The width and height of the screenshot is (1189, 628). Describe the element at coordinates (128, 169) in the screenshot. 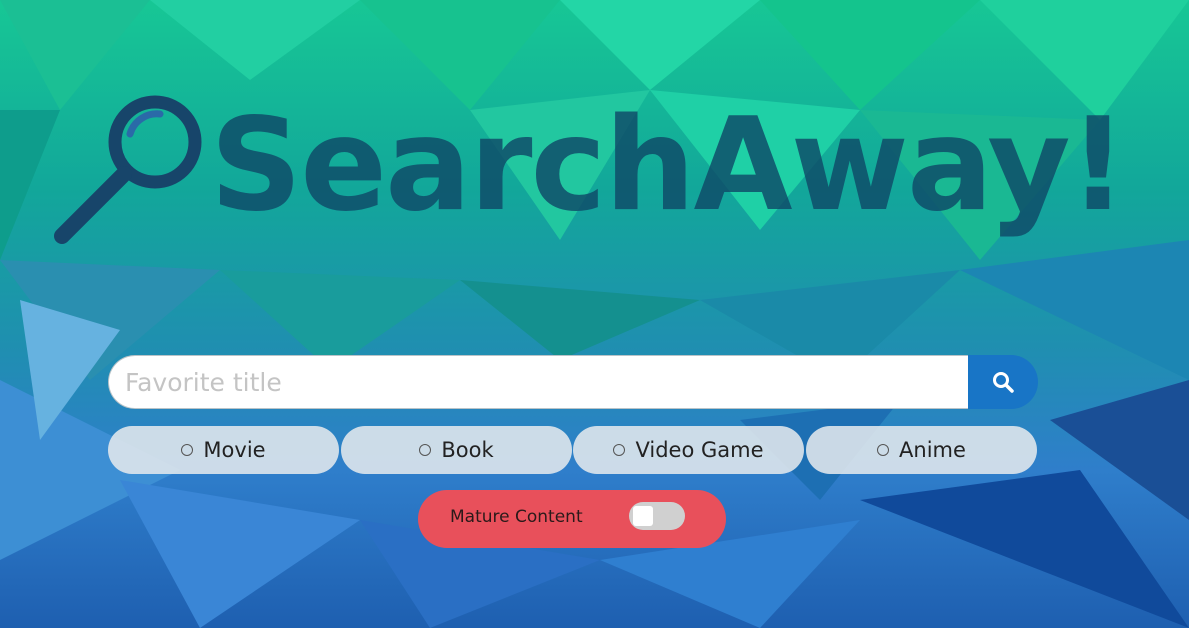

I see `magnifier-icon` at that location.